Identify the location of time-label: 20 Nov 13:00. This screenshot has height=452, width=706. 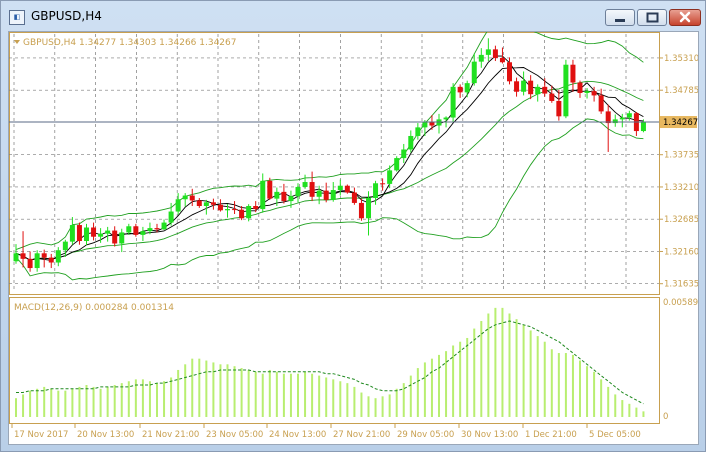
(105, 435).